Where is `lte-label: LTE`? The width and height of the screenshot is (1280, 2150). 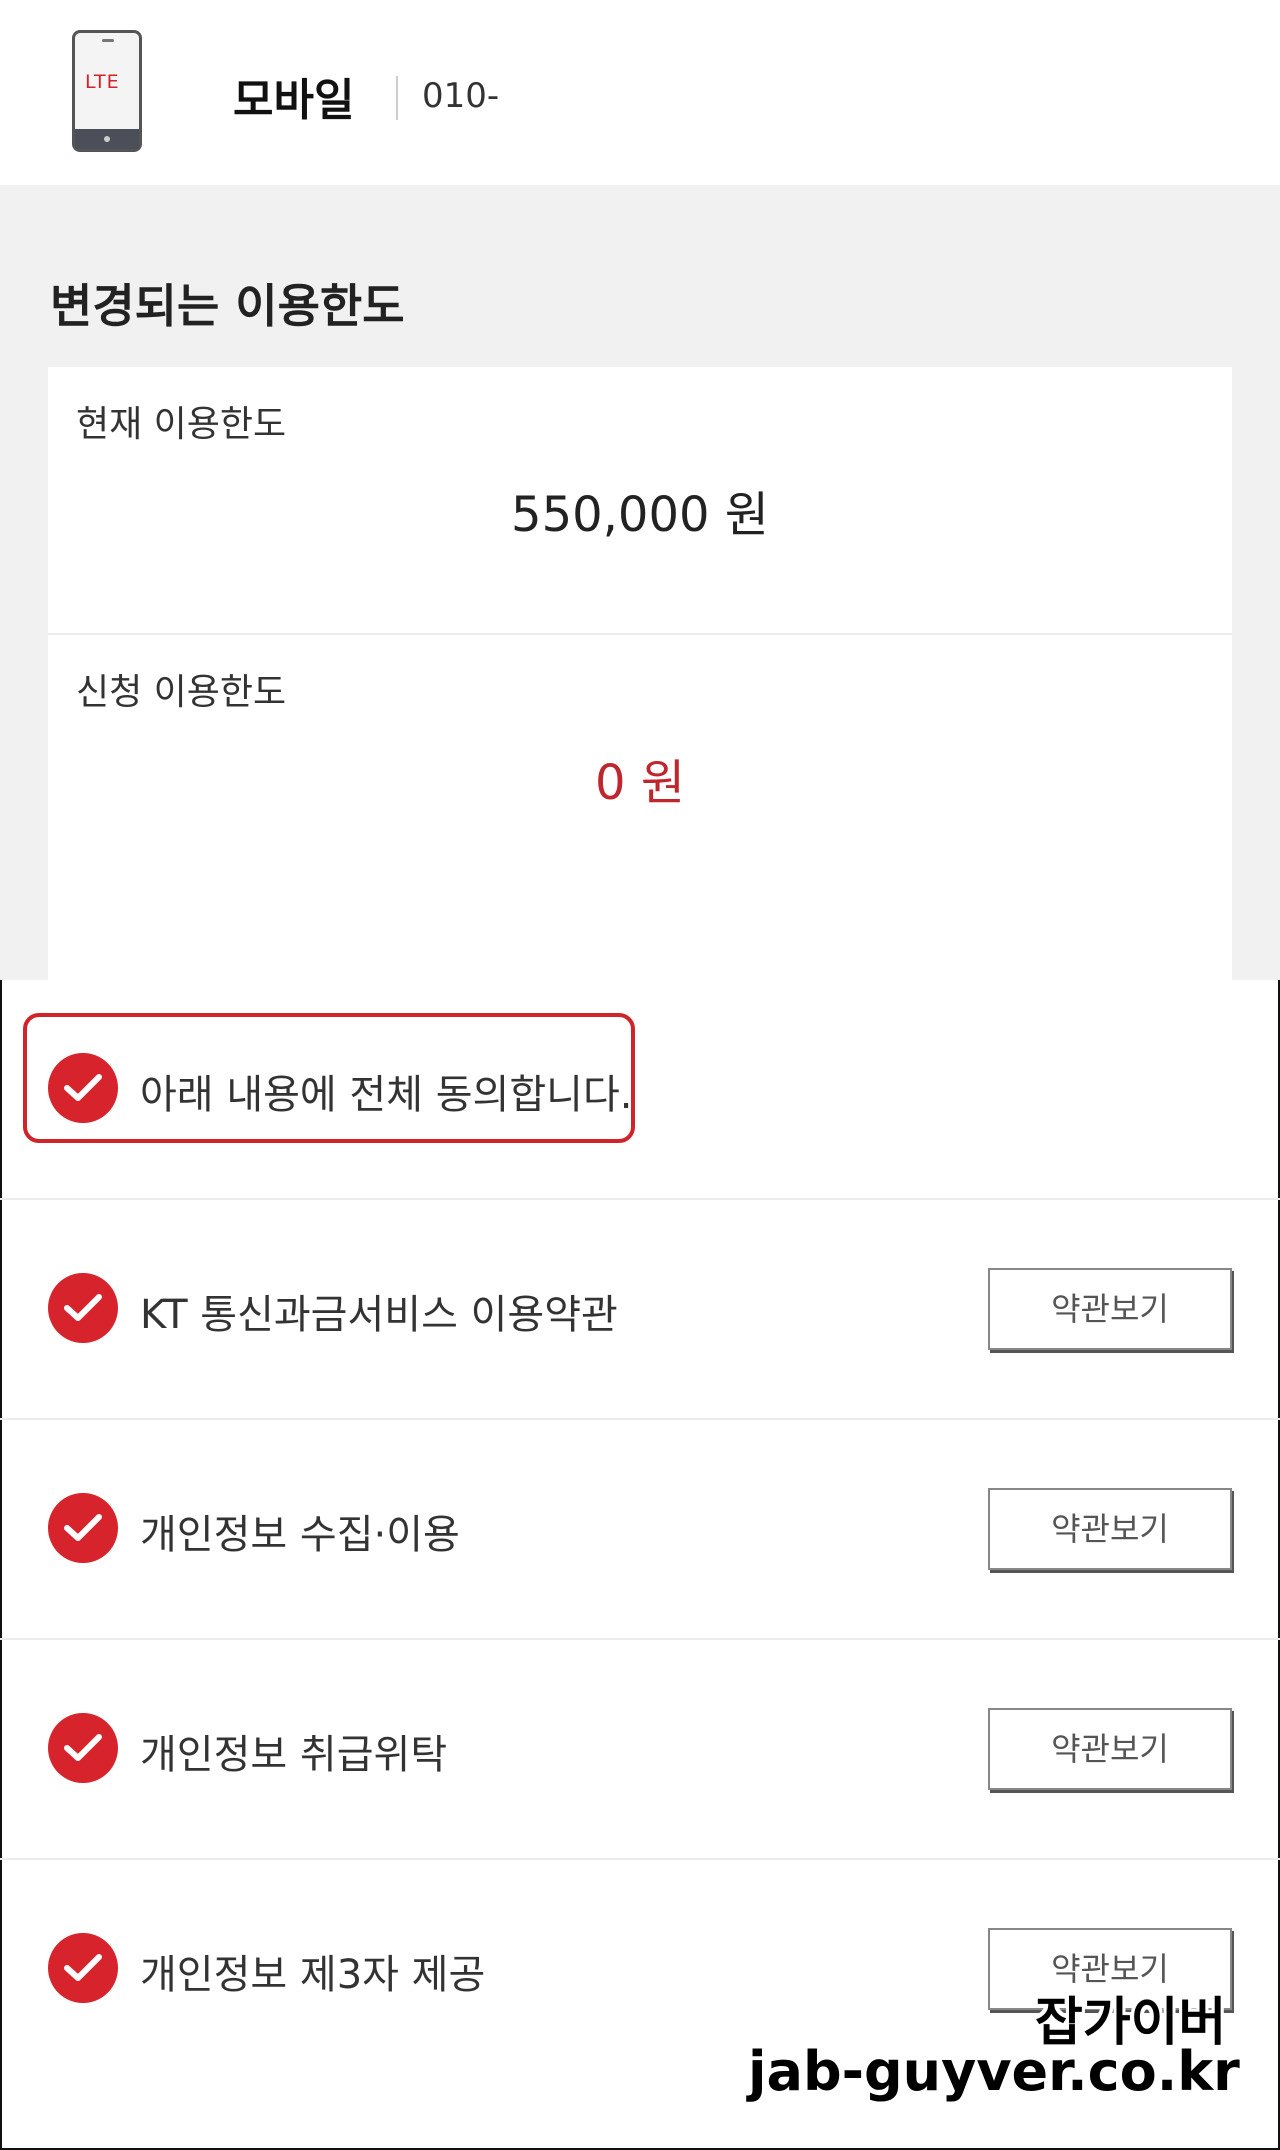
lte-label: LTE is located at coordinates (102, 82).